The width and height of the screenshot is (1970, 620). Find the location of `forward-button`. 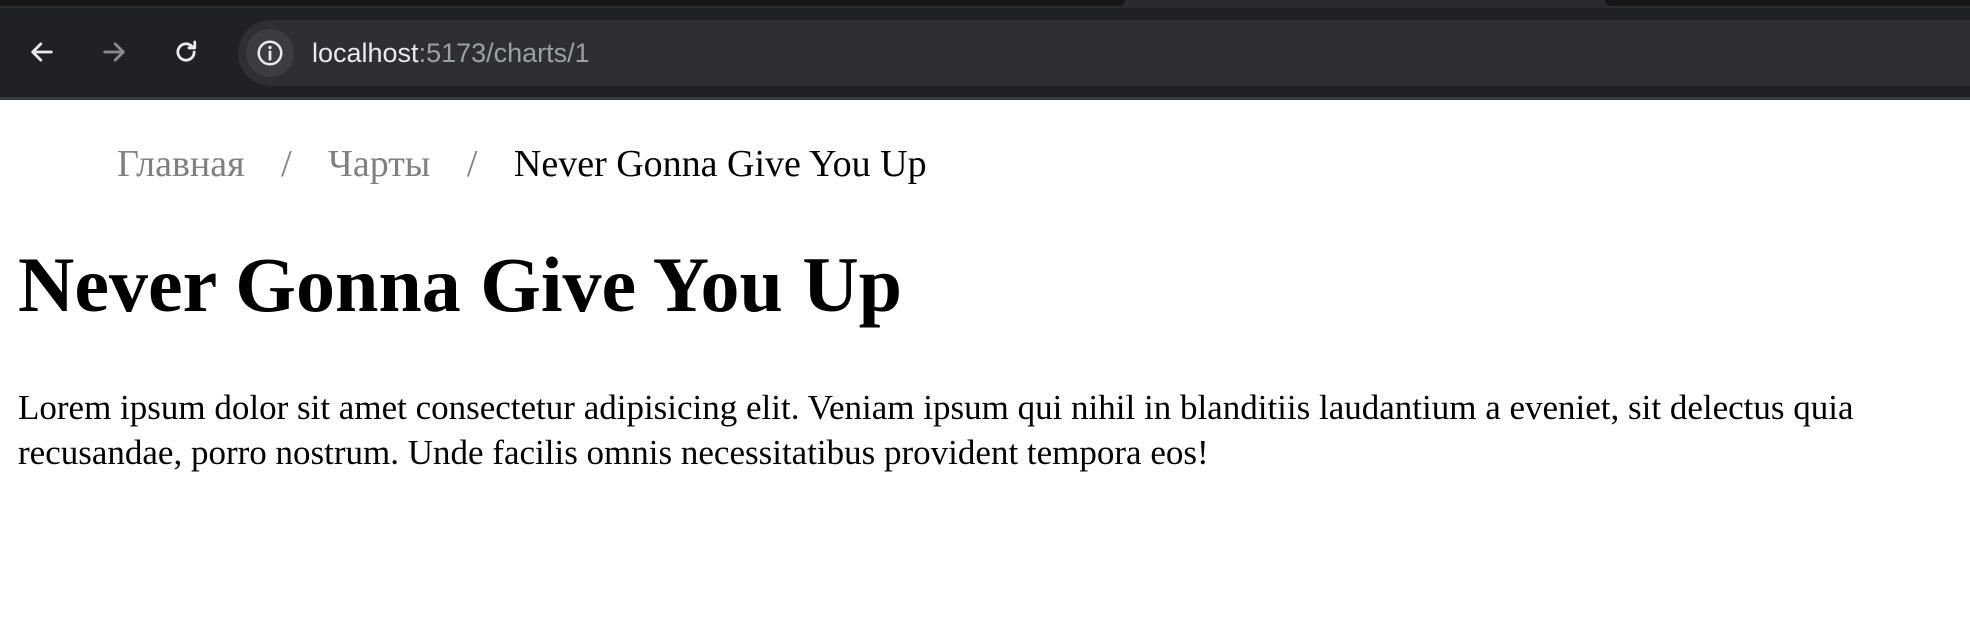

forward-button is located at coordinates (114, 52).